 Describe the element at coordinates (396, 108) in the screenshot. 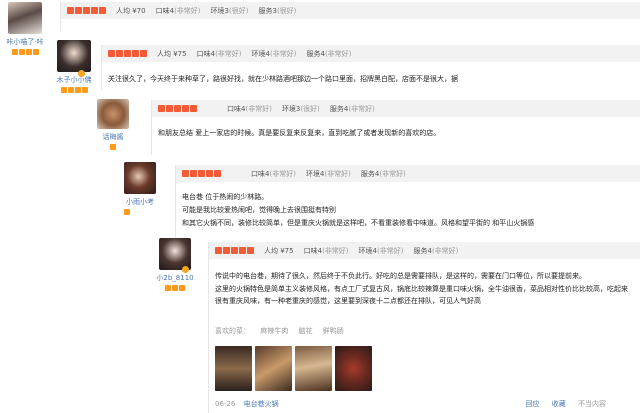

I see `review-header: 口味4(非常好) 环境3(很好) 服务4(非常好)` at that location.